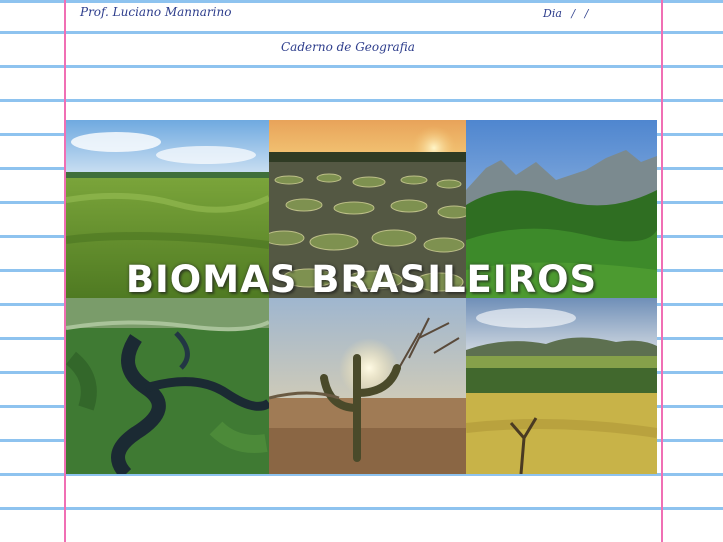  I want to click on right-margin-line, so click(662, 271).